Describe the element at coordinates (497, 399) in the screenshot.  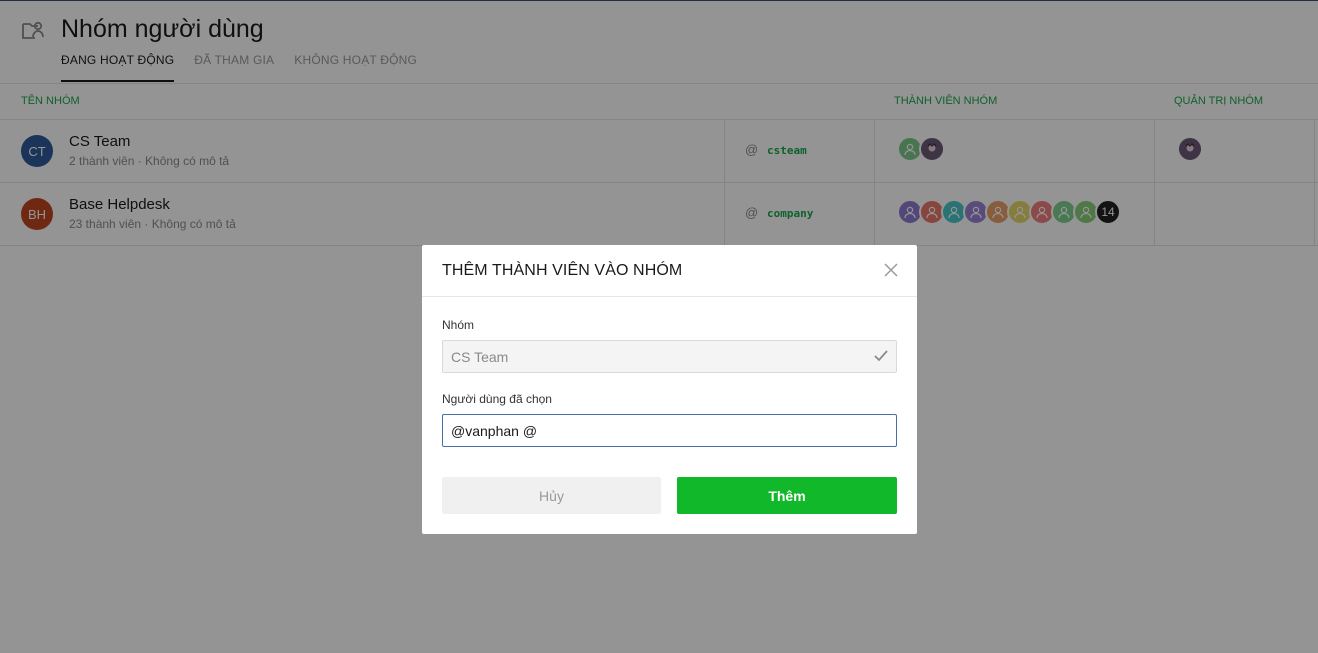
I see `users-field-label: Người dùng đã chọn` at that location.